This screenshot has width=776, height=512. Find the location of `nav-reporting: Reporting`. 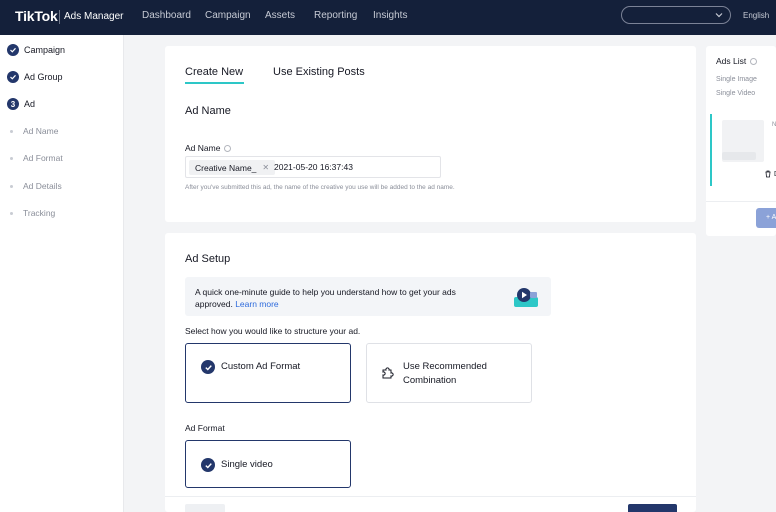

nav-reporting: Reporting is located at coordinates (335, 15).